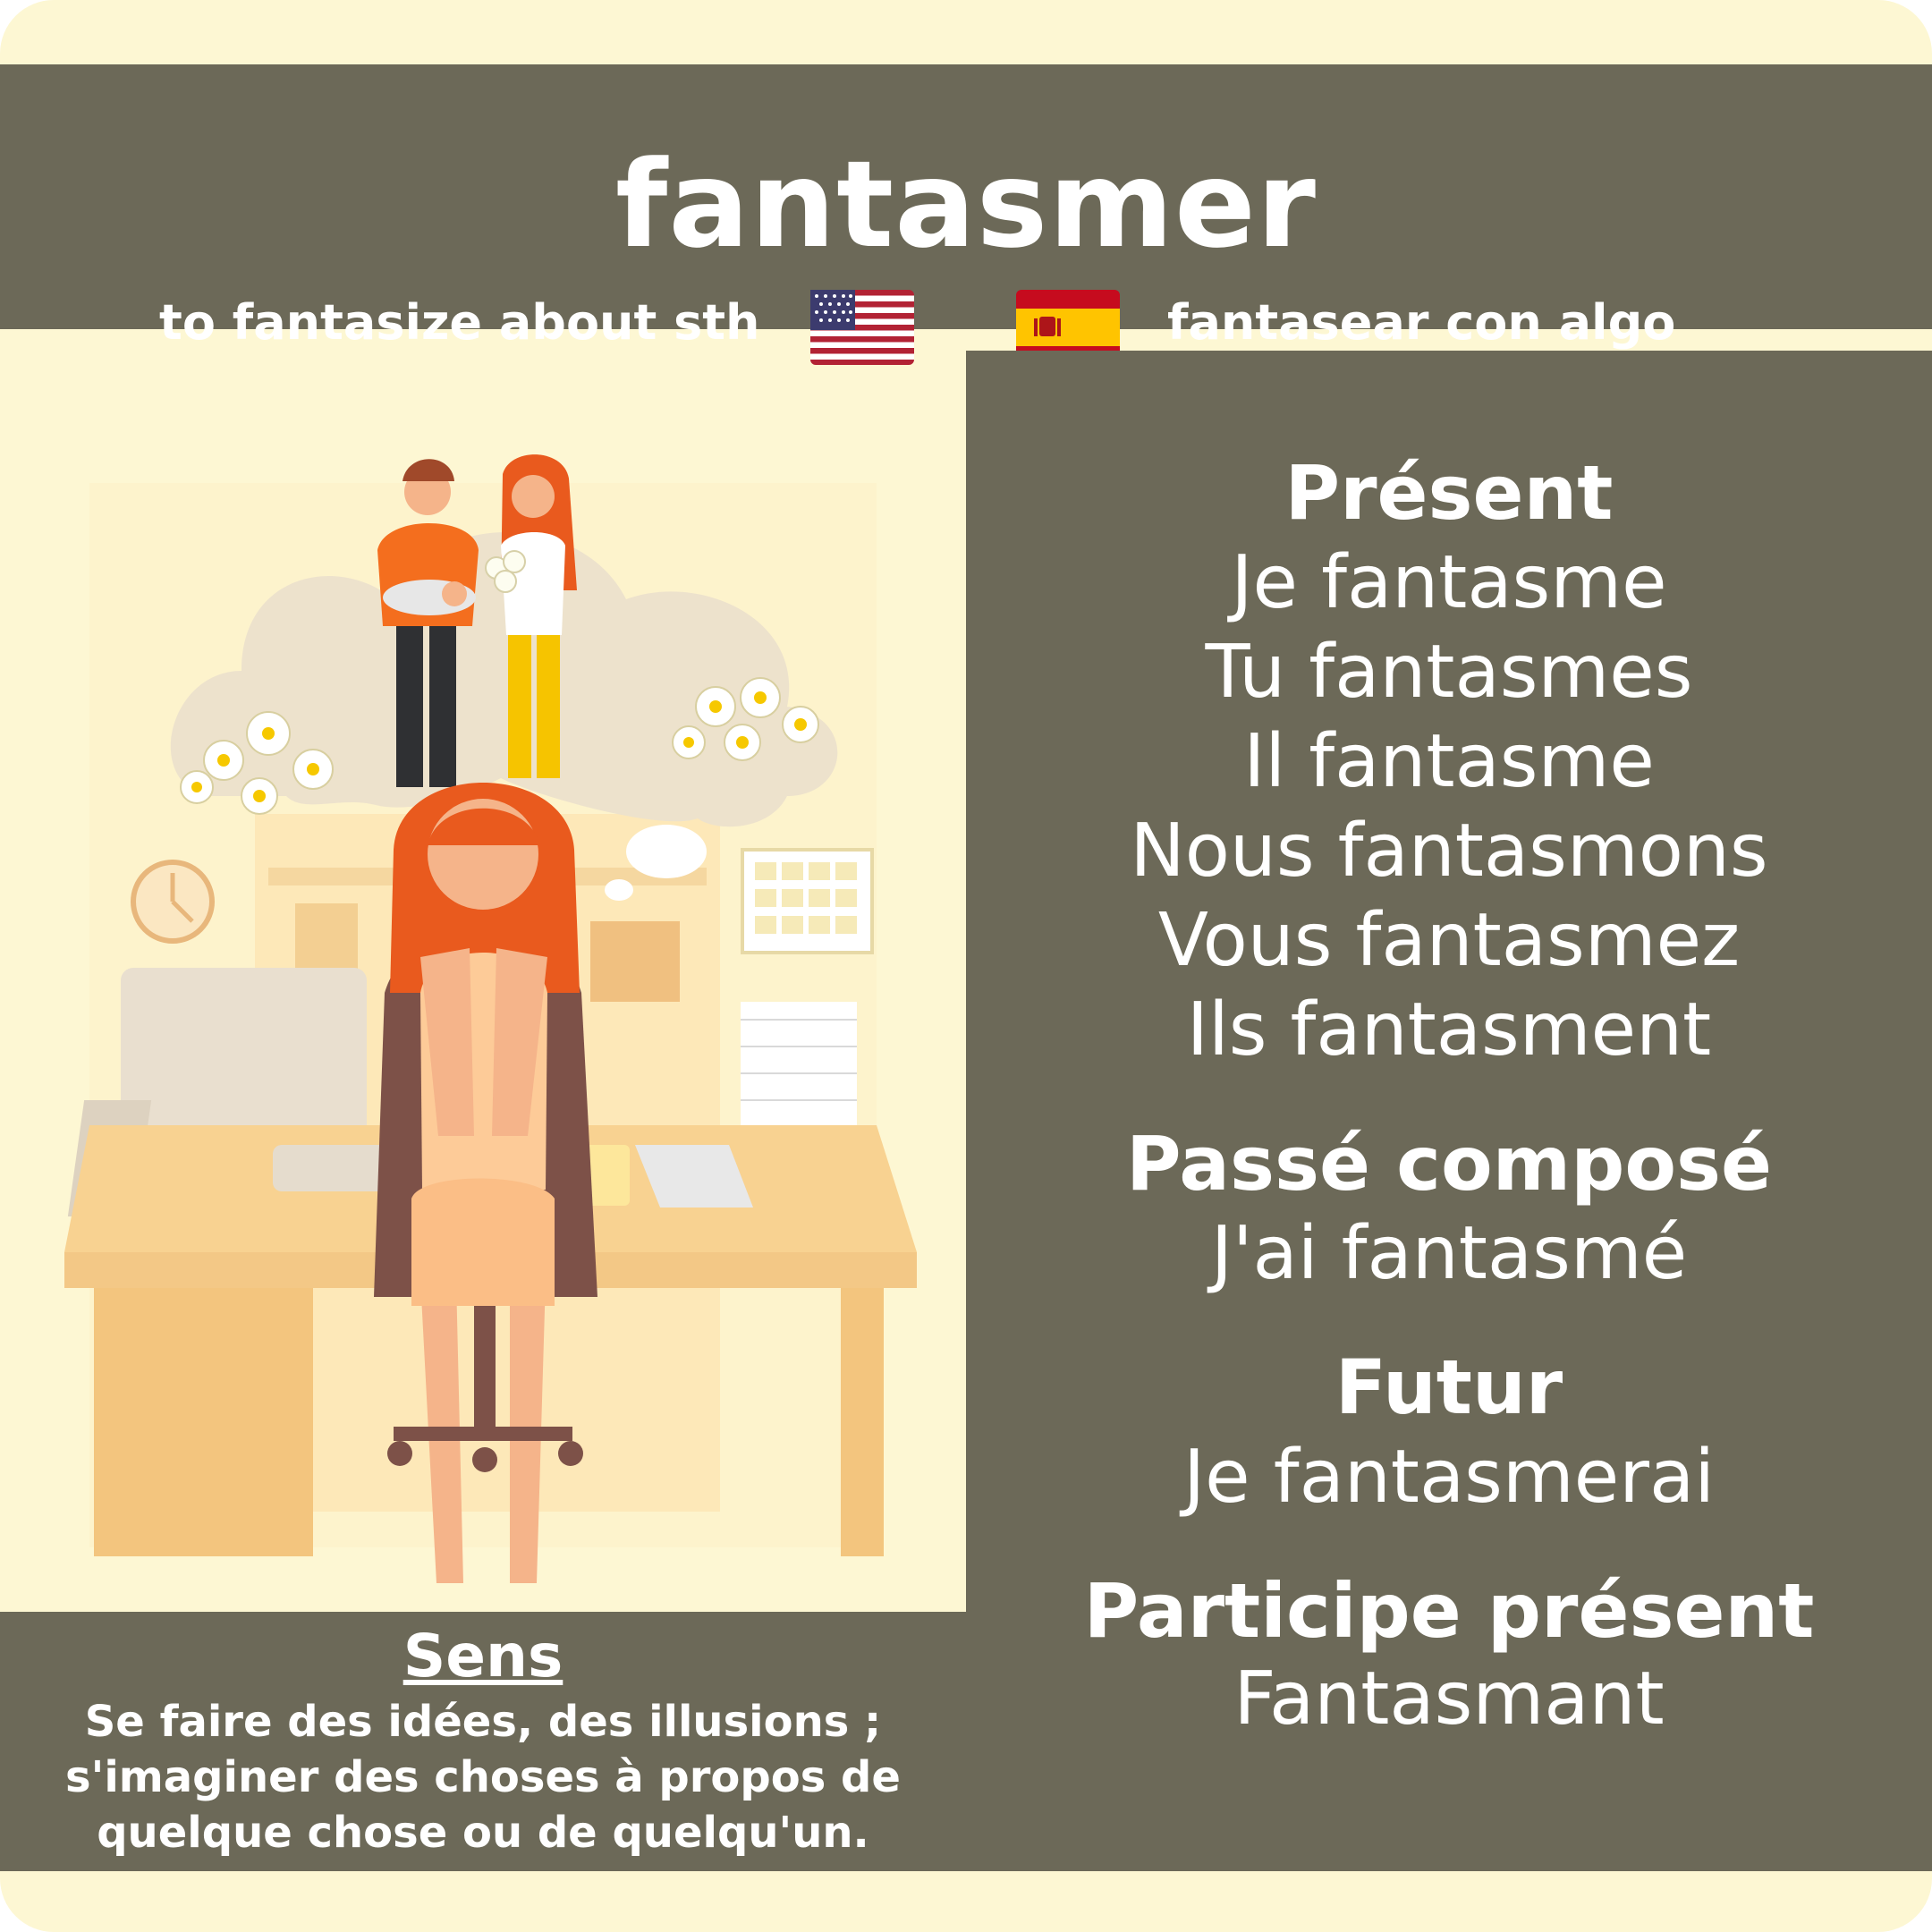 The height and width of the screenshot is (1932, 1932). I want to click on meaning-title: Sens, so click(483, 1656).